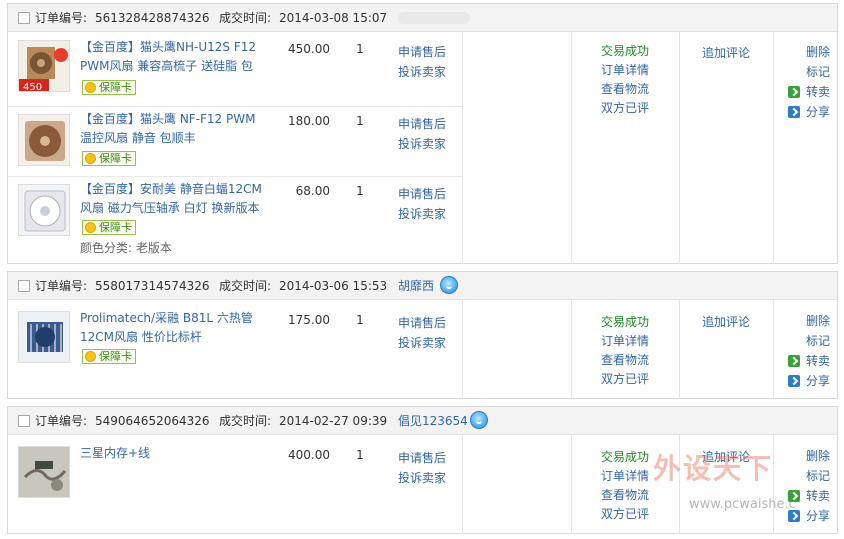 The image size is (844, 539). I want to click on item-attribute: 颜色分类: 老版本, so click(126, 248).